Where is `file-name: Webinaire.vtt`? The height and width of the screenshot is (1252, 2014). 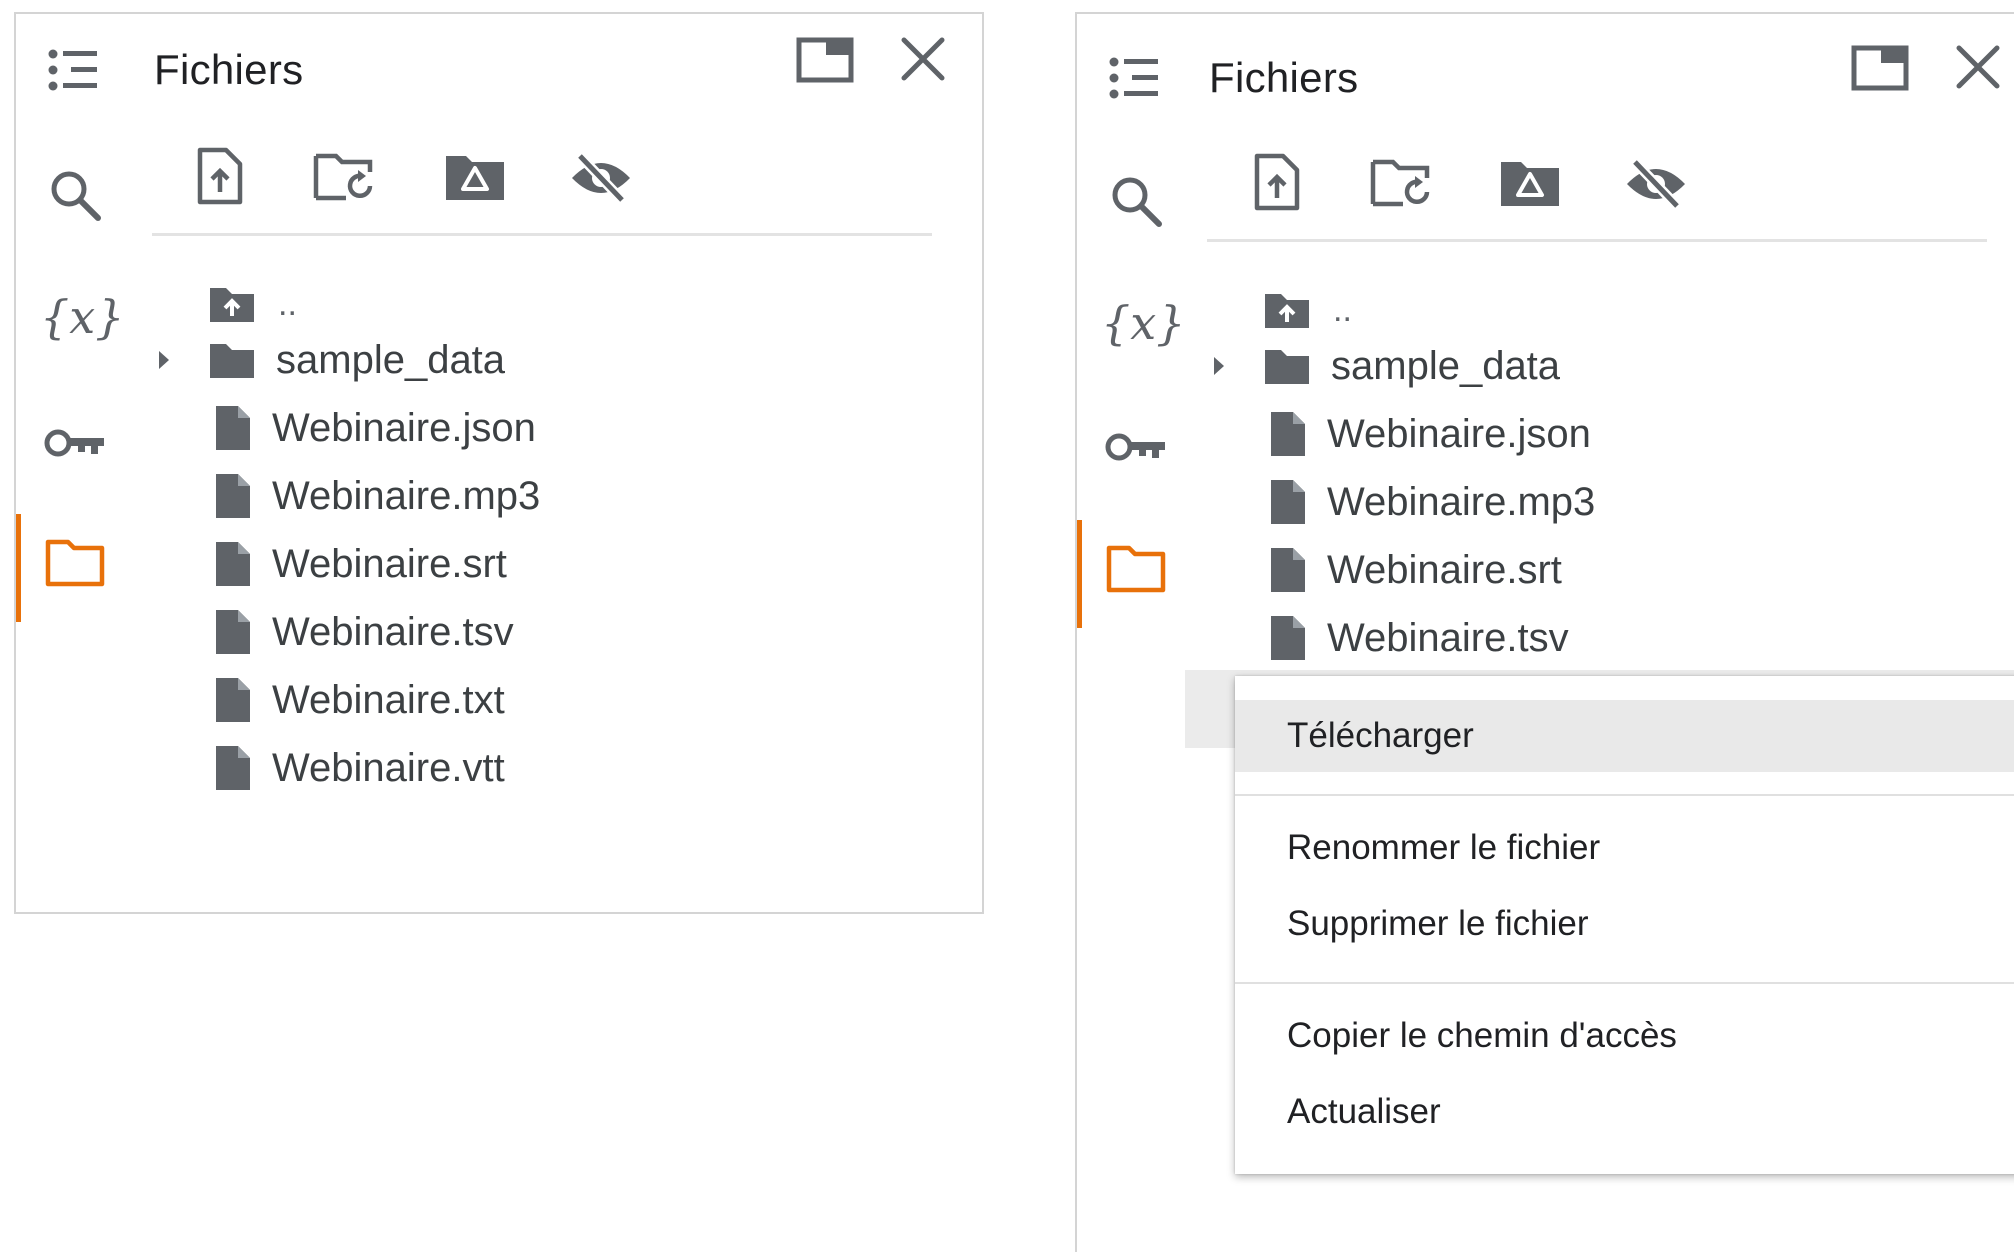 file-name: Webinaire.vtt is located at coordinates (388, 767).